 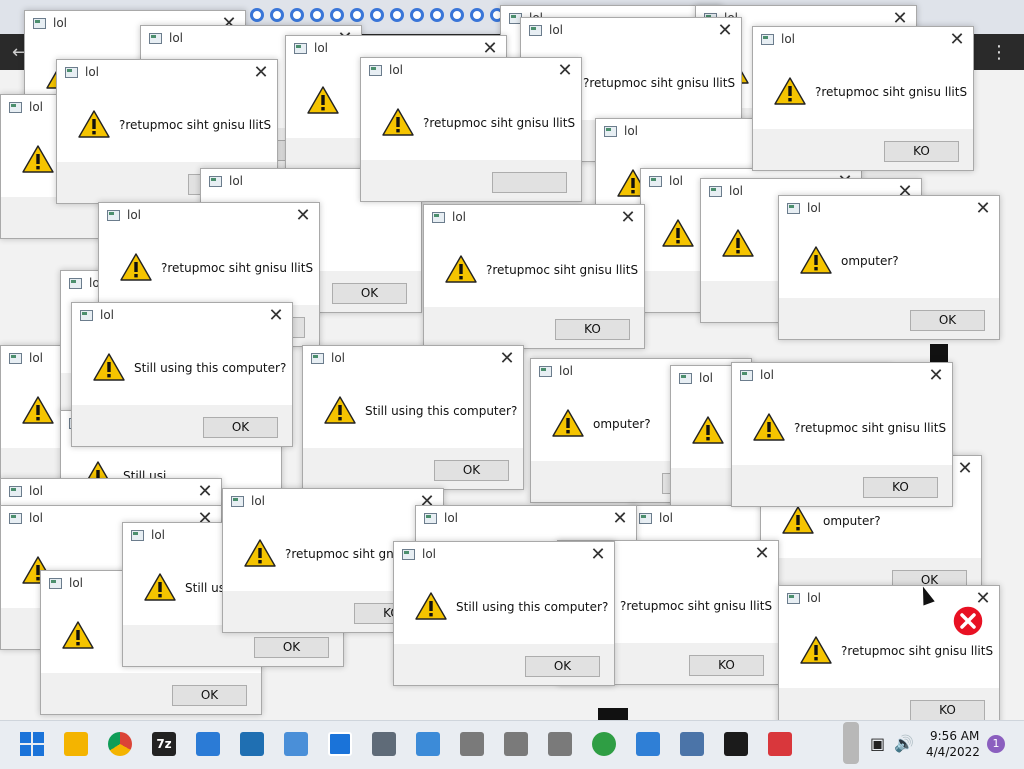 I want to click on notification-badge: 1, so click(x=996, y=744).